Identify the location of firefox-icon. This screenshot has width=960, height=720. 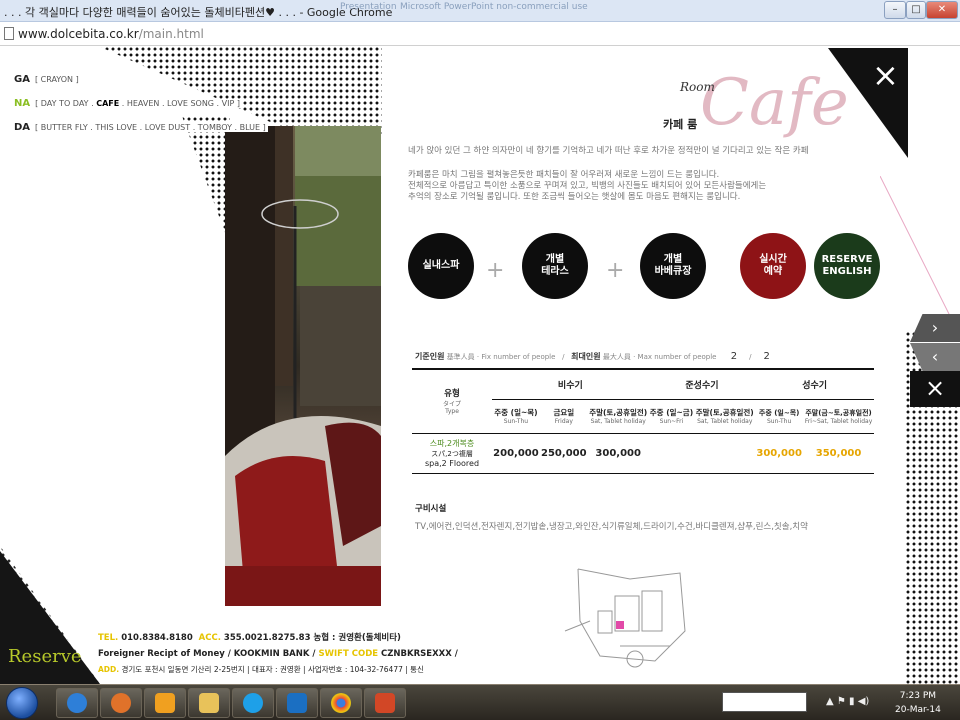
(121, 703).